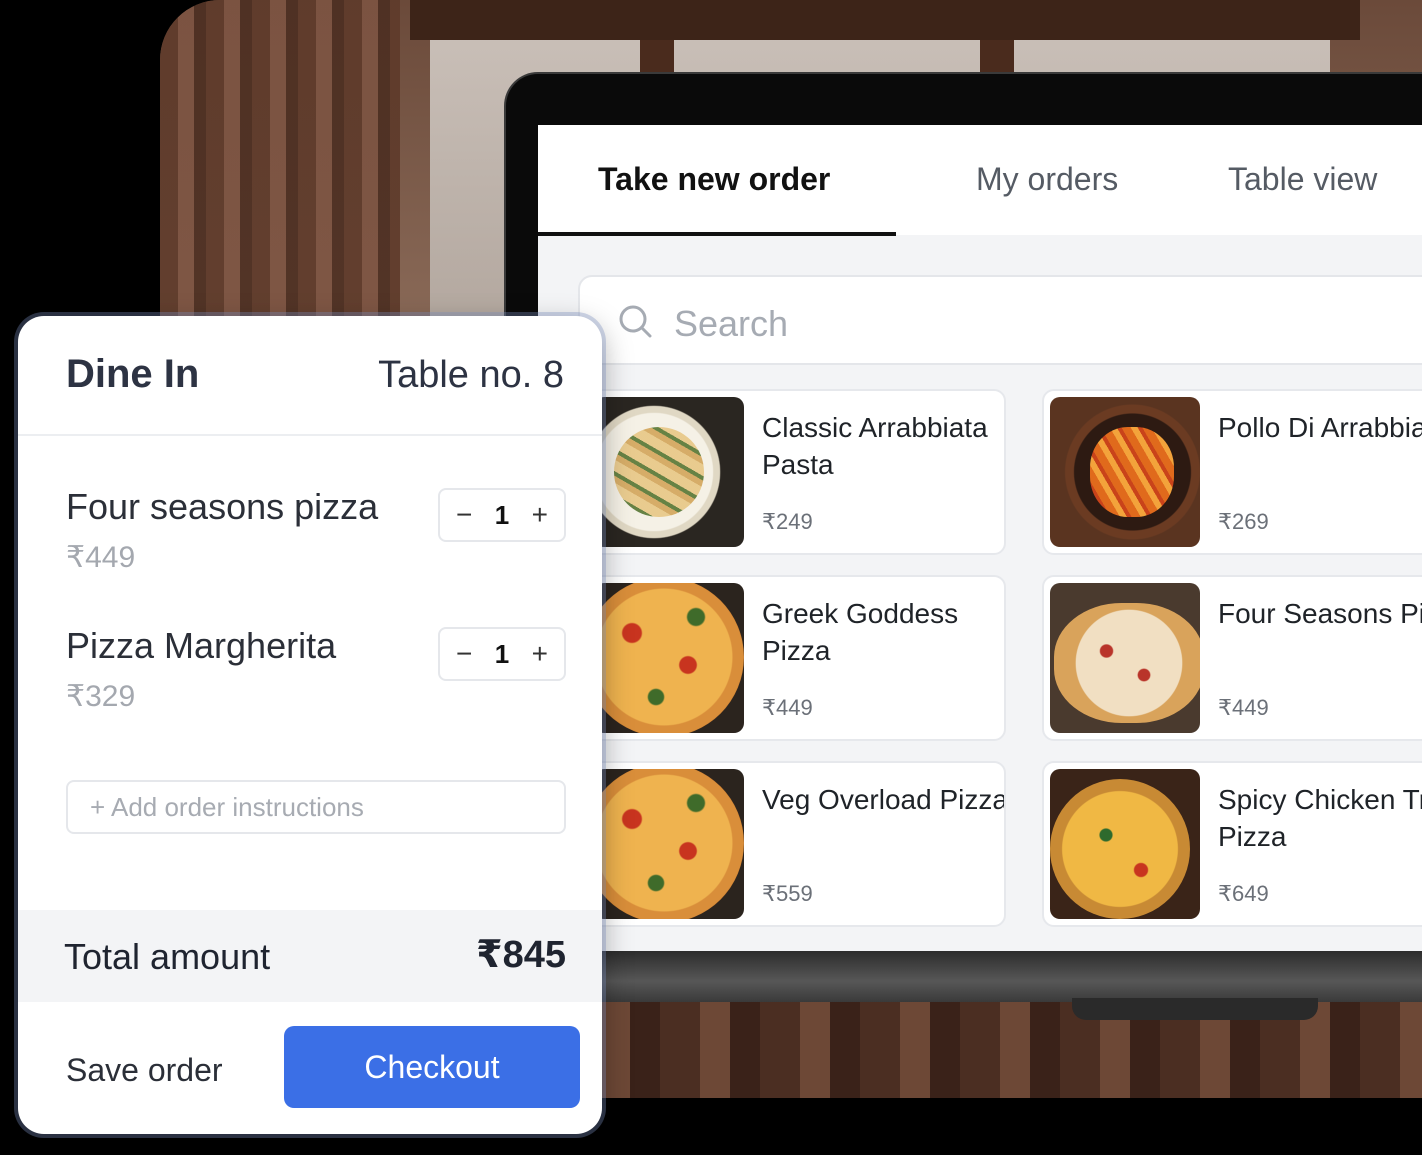 This screenshot has height=1155, width=1422. I want to click on tab-table-view: Table view, so click(1302, 179).